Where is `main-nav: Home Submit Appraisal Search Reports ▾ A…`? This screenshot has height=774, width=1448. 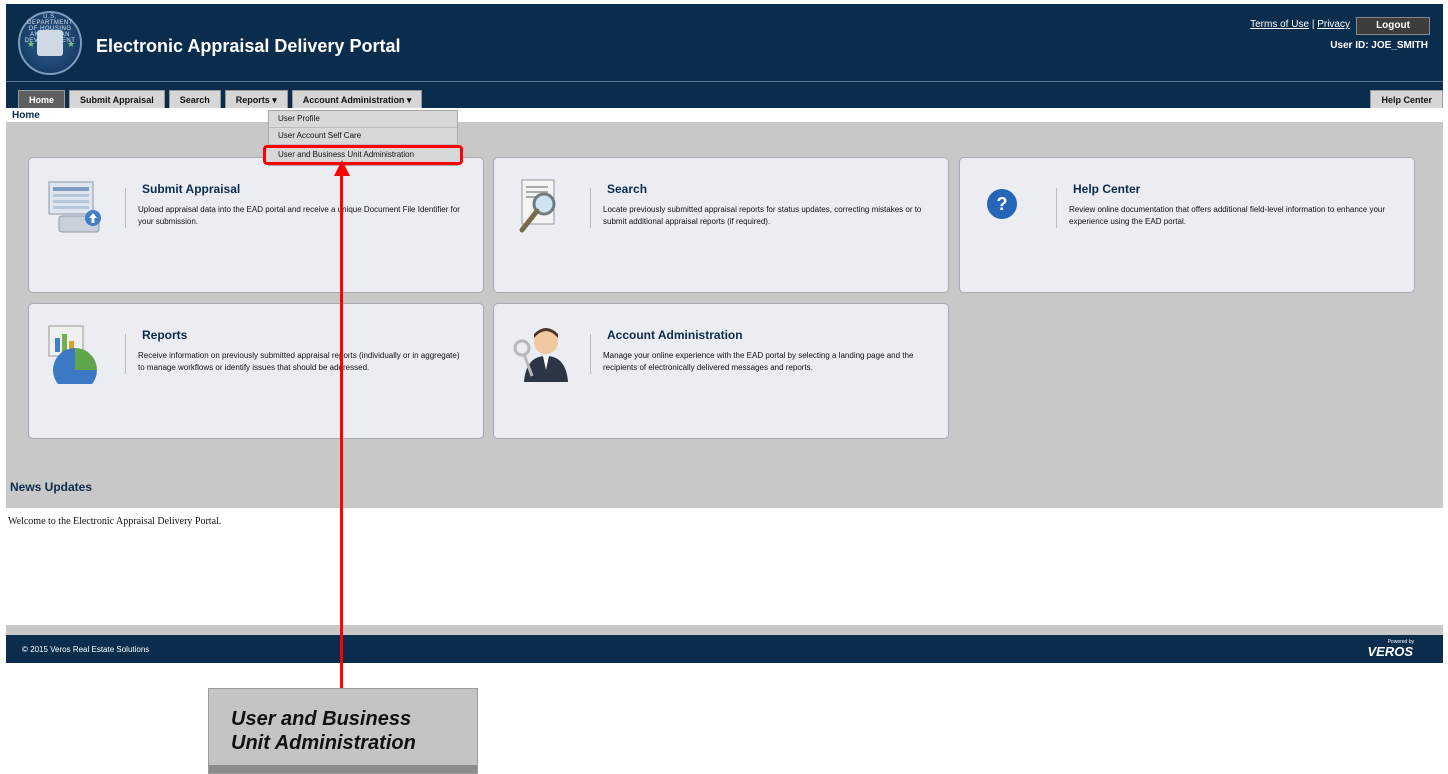 main-nav: Home Submit Appraisal Search Reports ▾ A… is located at coordinates (220, 99).